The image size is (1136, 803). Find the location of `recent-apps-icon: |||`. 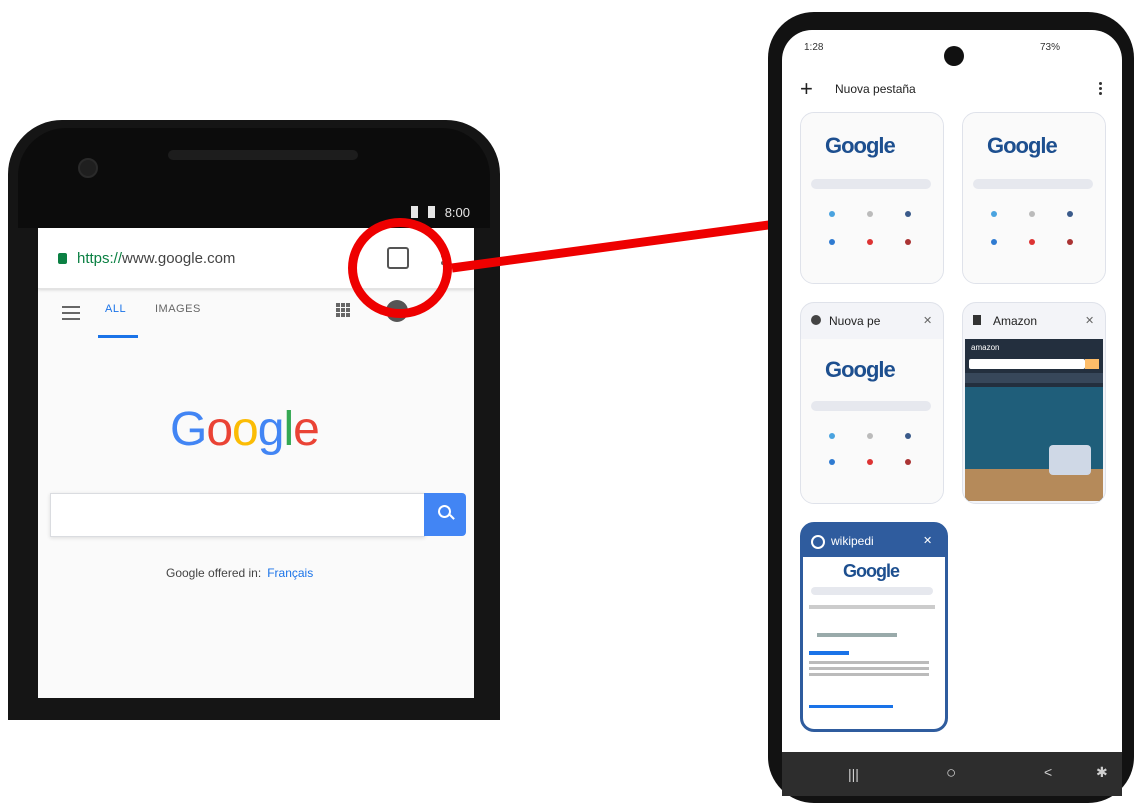

recent-apps-icon: ||| is located at coordinates (853, 774).